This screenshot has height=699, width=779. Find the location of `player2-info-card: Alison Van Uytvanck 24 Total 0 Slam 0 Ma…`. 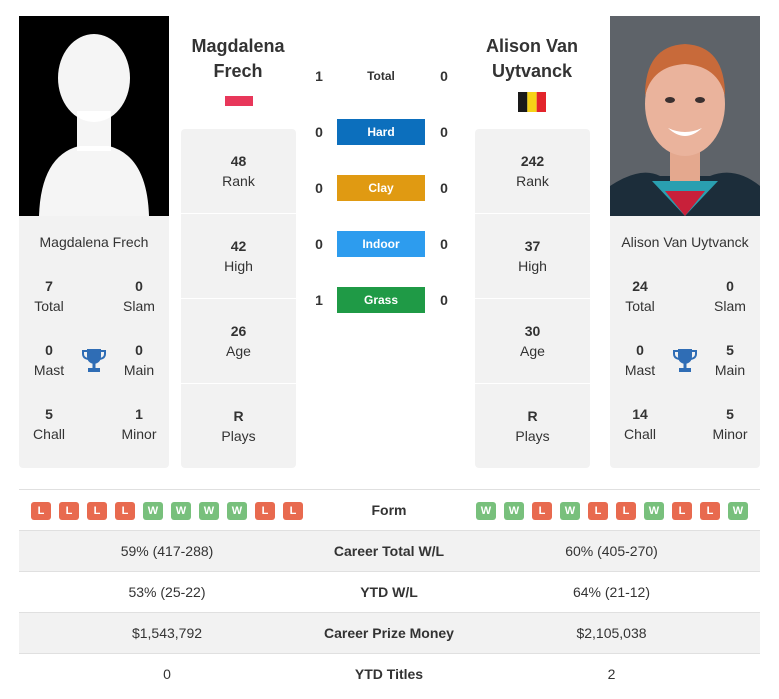

player2-info-card: Alison Van Uytvanck 24 Total 0 Slam 0 Ma… is located at coordinates (685, 342).